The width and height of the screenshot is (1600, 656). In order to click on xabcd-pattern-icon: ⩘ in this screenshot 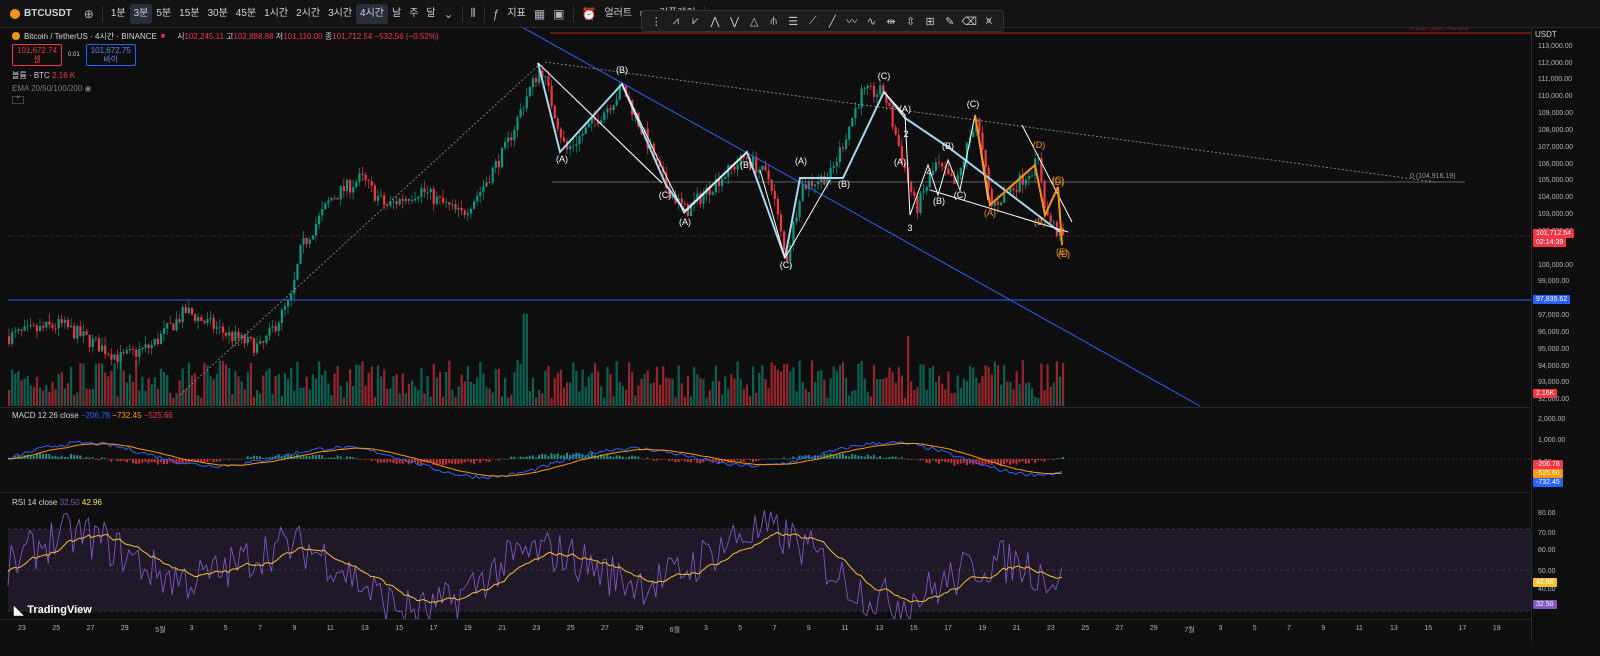, I will do `click(676, 21)`.